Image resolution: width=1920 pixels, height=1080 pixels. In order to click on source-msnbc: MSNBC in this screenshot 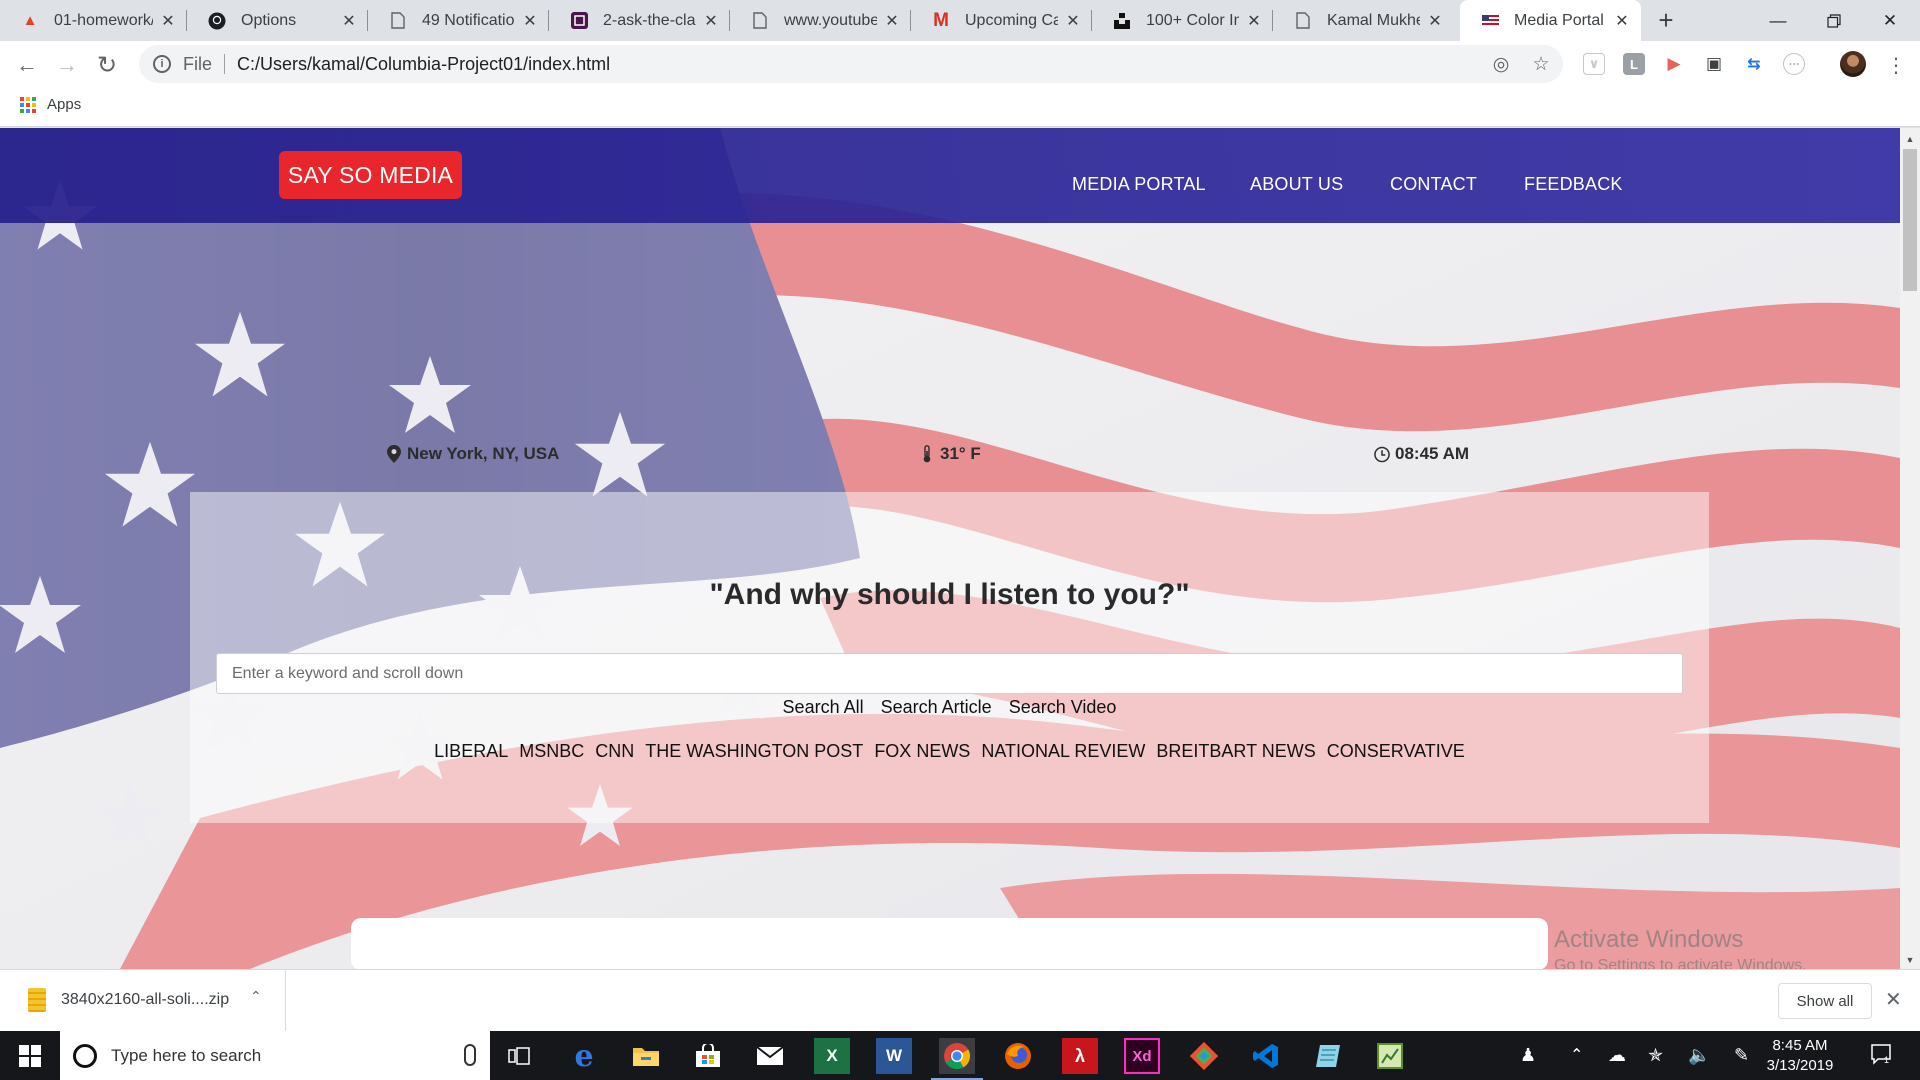, I will do `click(551, 751)`.